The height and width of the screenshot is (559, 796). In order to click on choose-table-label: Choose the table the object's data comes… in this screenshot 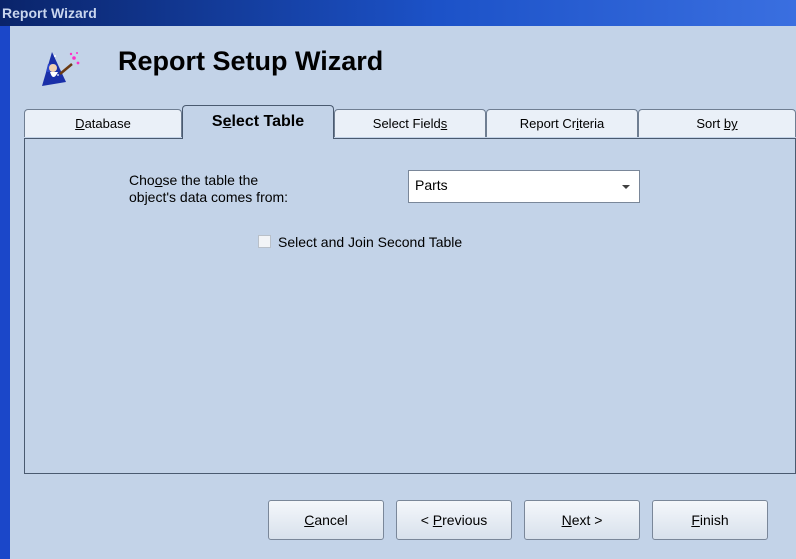, I will do `click(239, 189)`.